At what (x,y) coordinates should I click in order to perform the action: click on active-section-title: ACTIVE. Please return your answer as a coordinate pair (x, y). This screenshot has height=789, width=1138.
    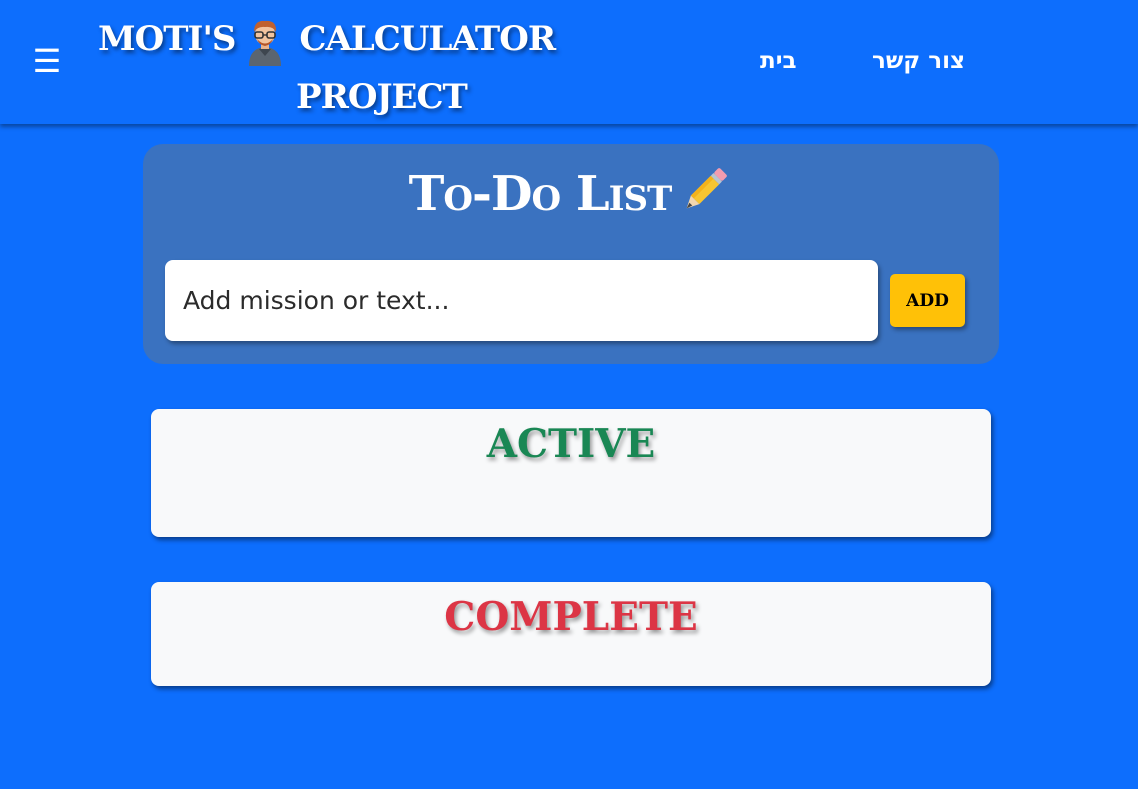
    Looking at the image, I should click on (571, 444).